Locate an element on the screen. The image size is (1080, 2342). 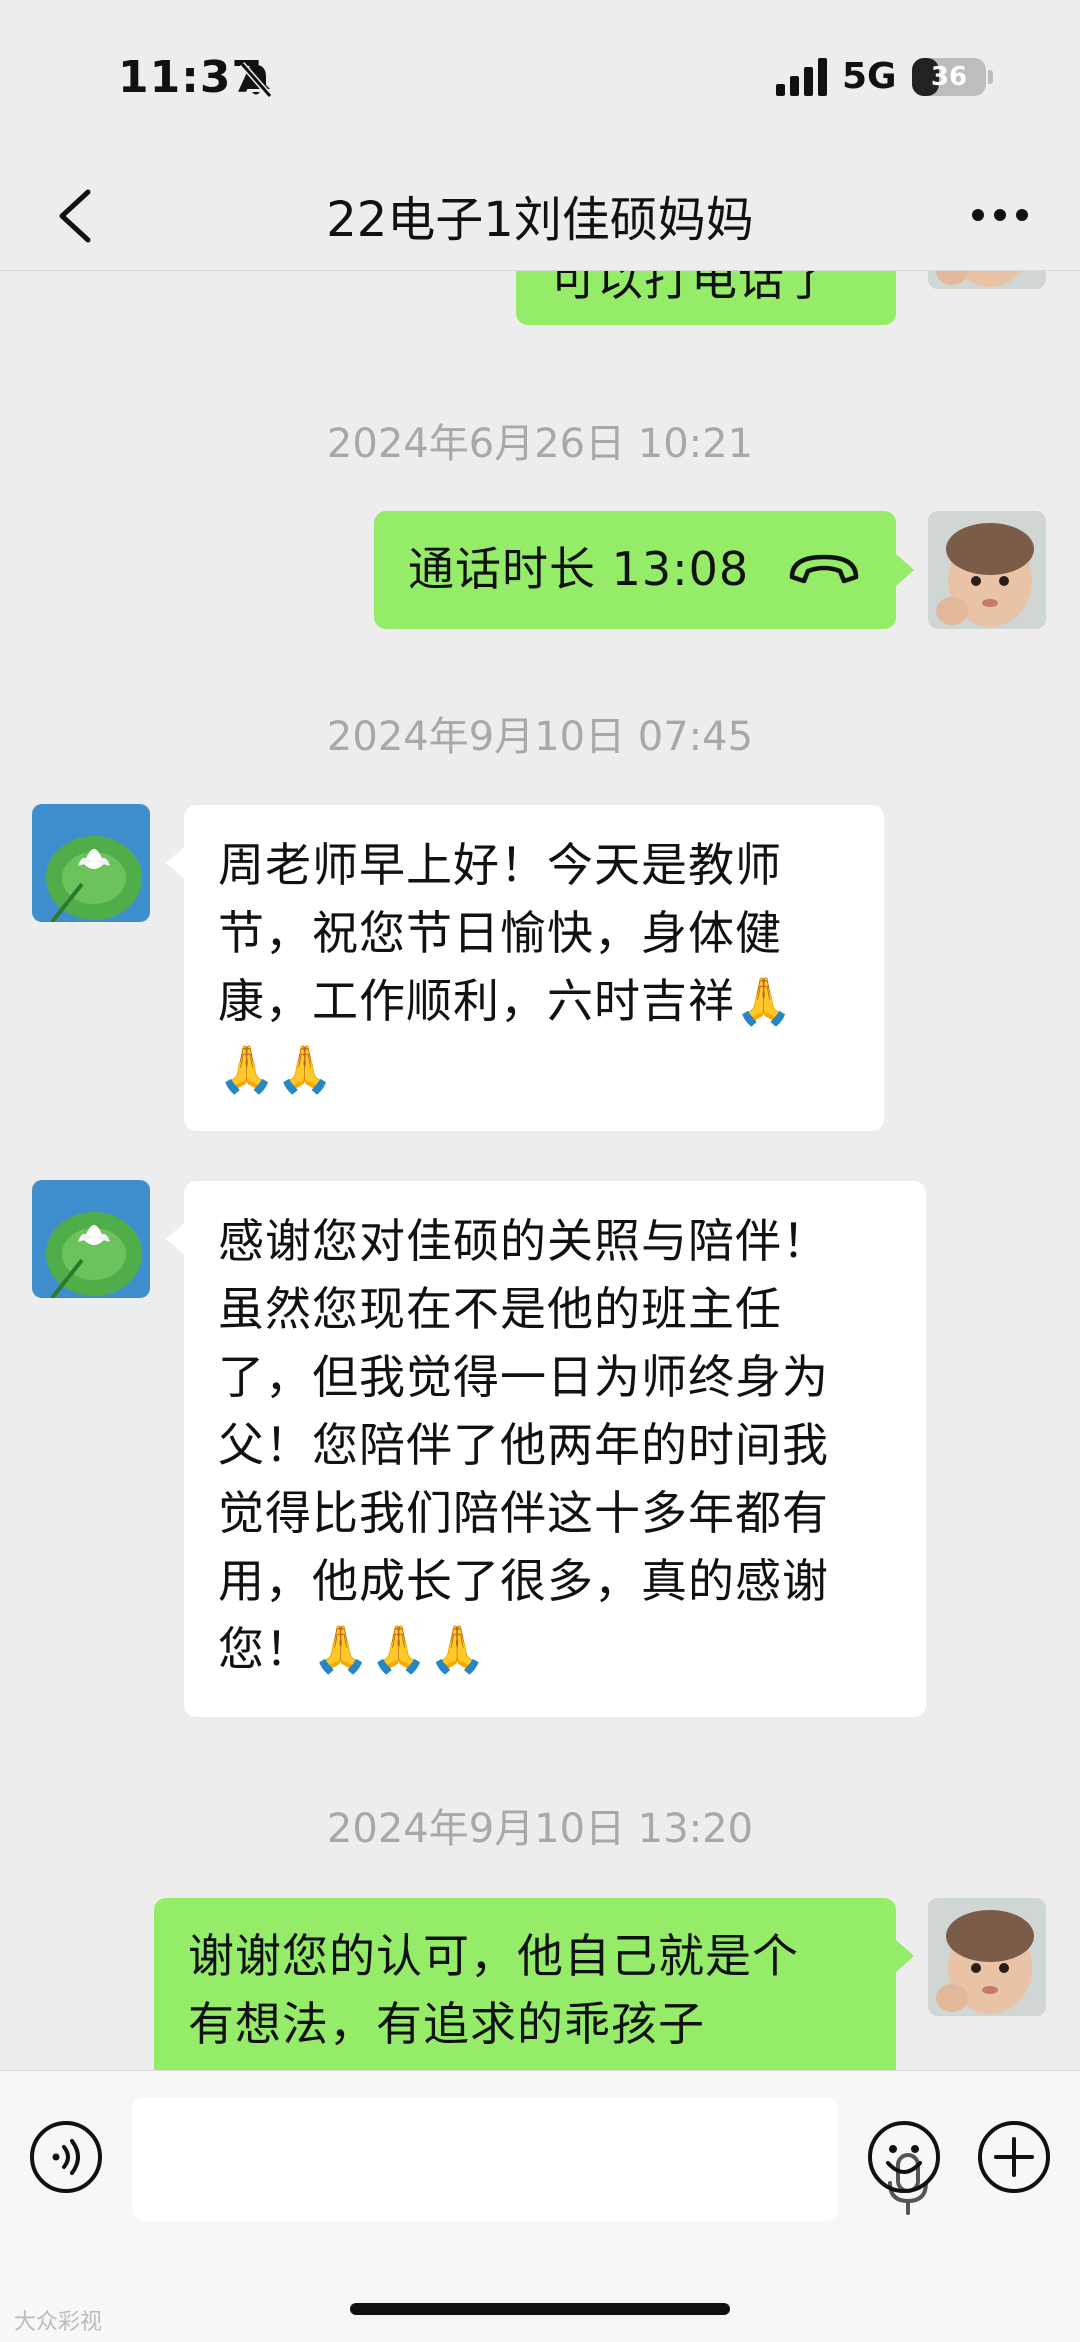
network-type: 5G is located at coordinates (869, 76).